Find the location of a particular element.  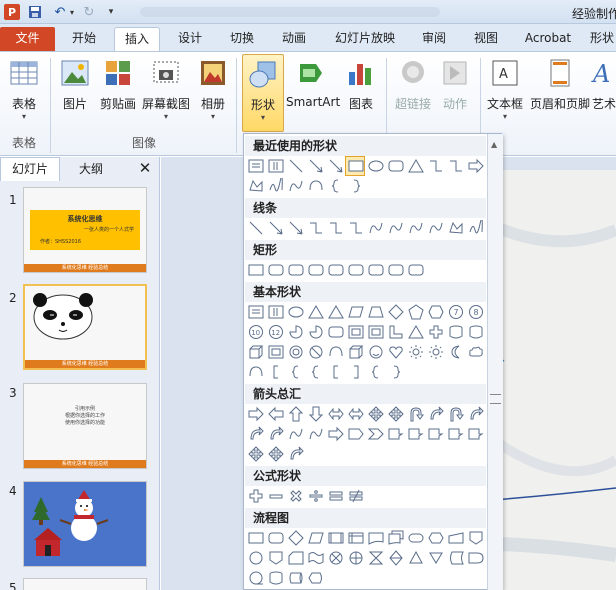

table-button: 表格 ▾ is located at coordinates (24, 93).